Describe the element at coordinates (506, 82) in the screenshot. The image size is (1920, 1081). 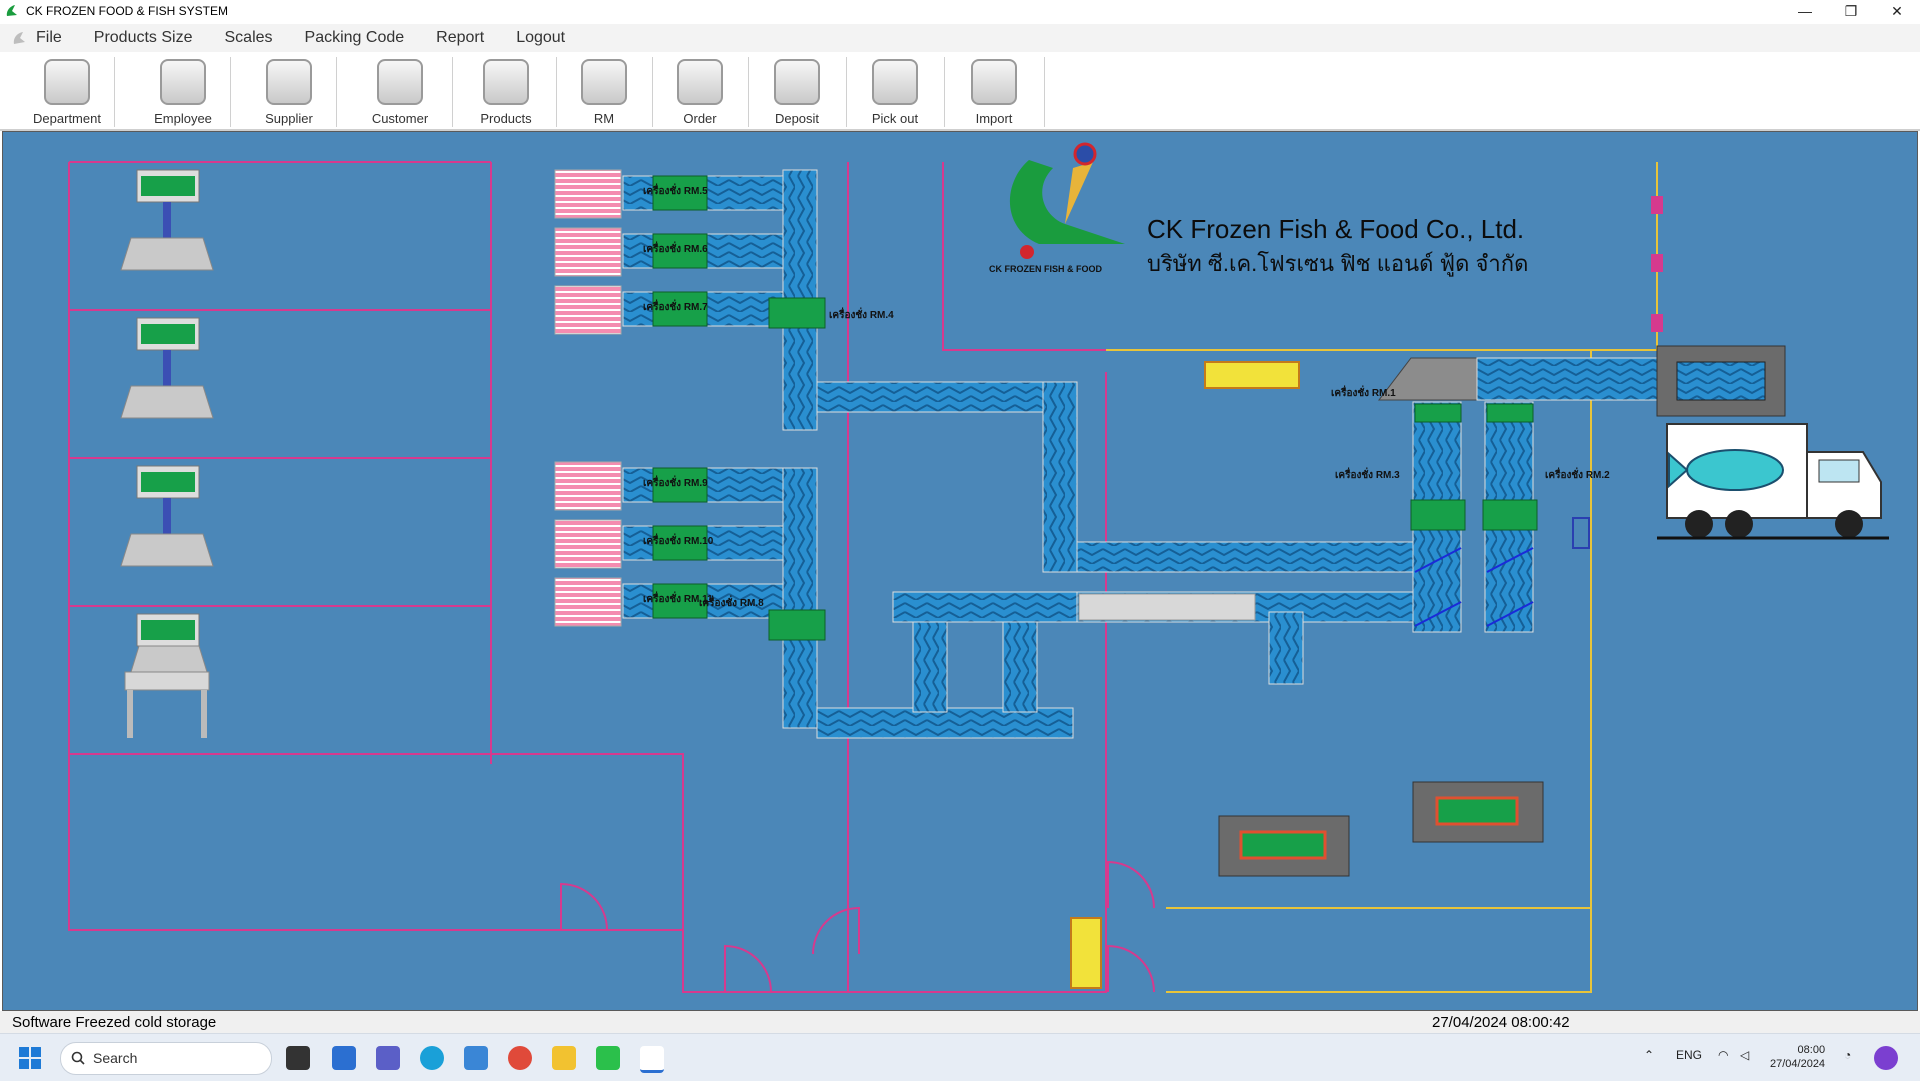
I see `fish-icon` at that location.